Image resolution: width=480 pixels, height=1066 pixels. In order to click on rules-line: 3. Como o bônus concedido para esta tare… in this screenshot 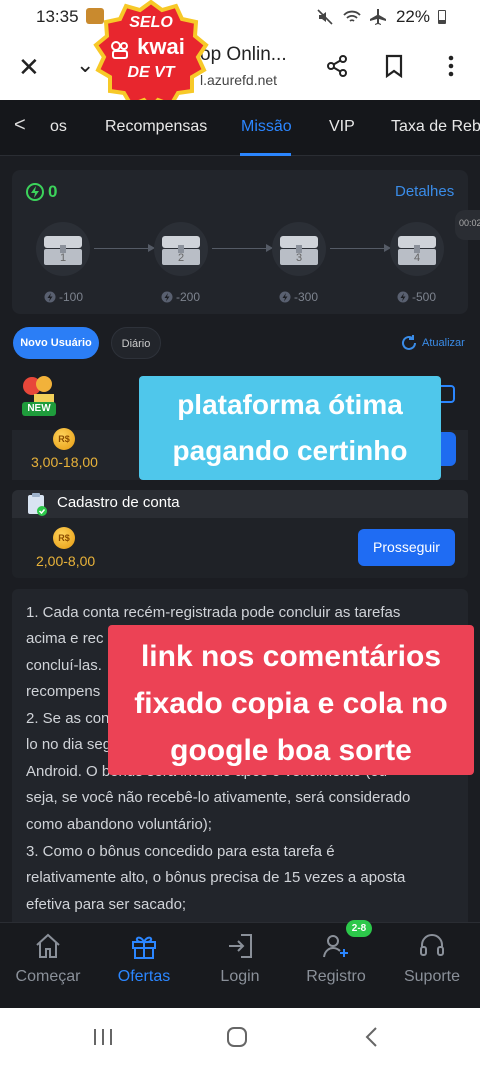, I will do `click(180, 851)`.